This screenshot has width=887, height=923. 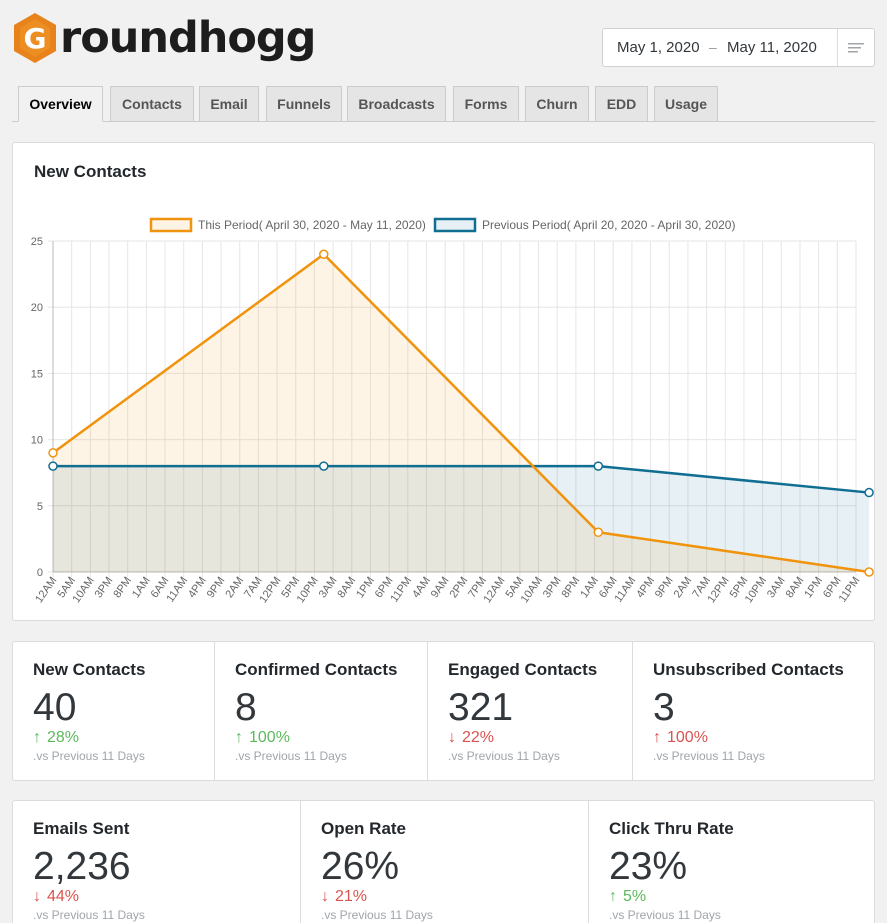 I want to click on x-tick-label: 1PM, so click(x=365, y=587).